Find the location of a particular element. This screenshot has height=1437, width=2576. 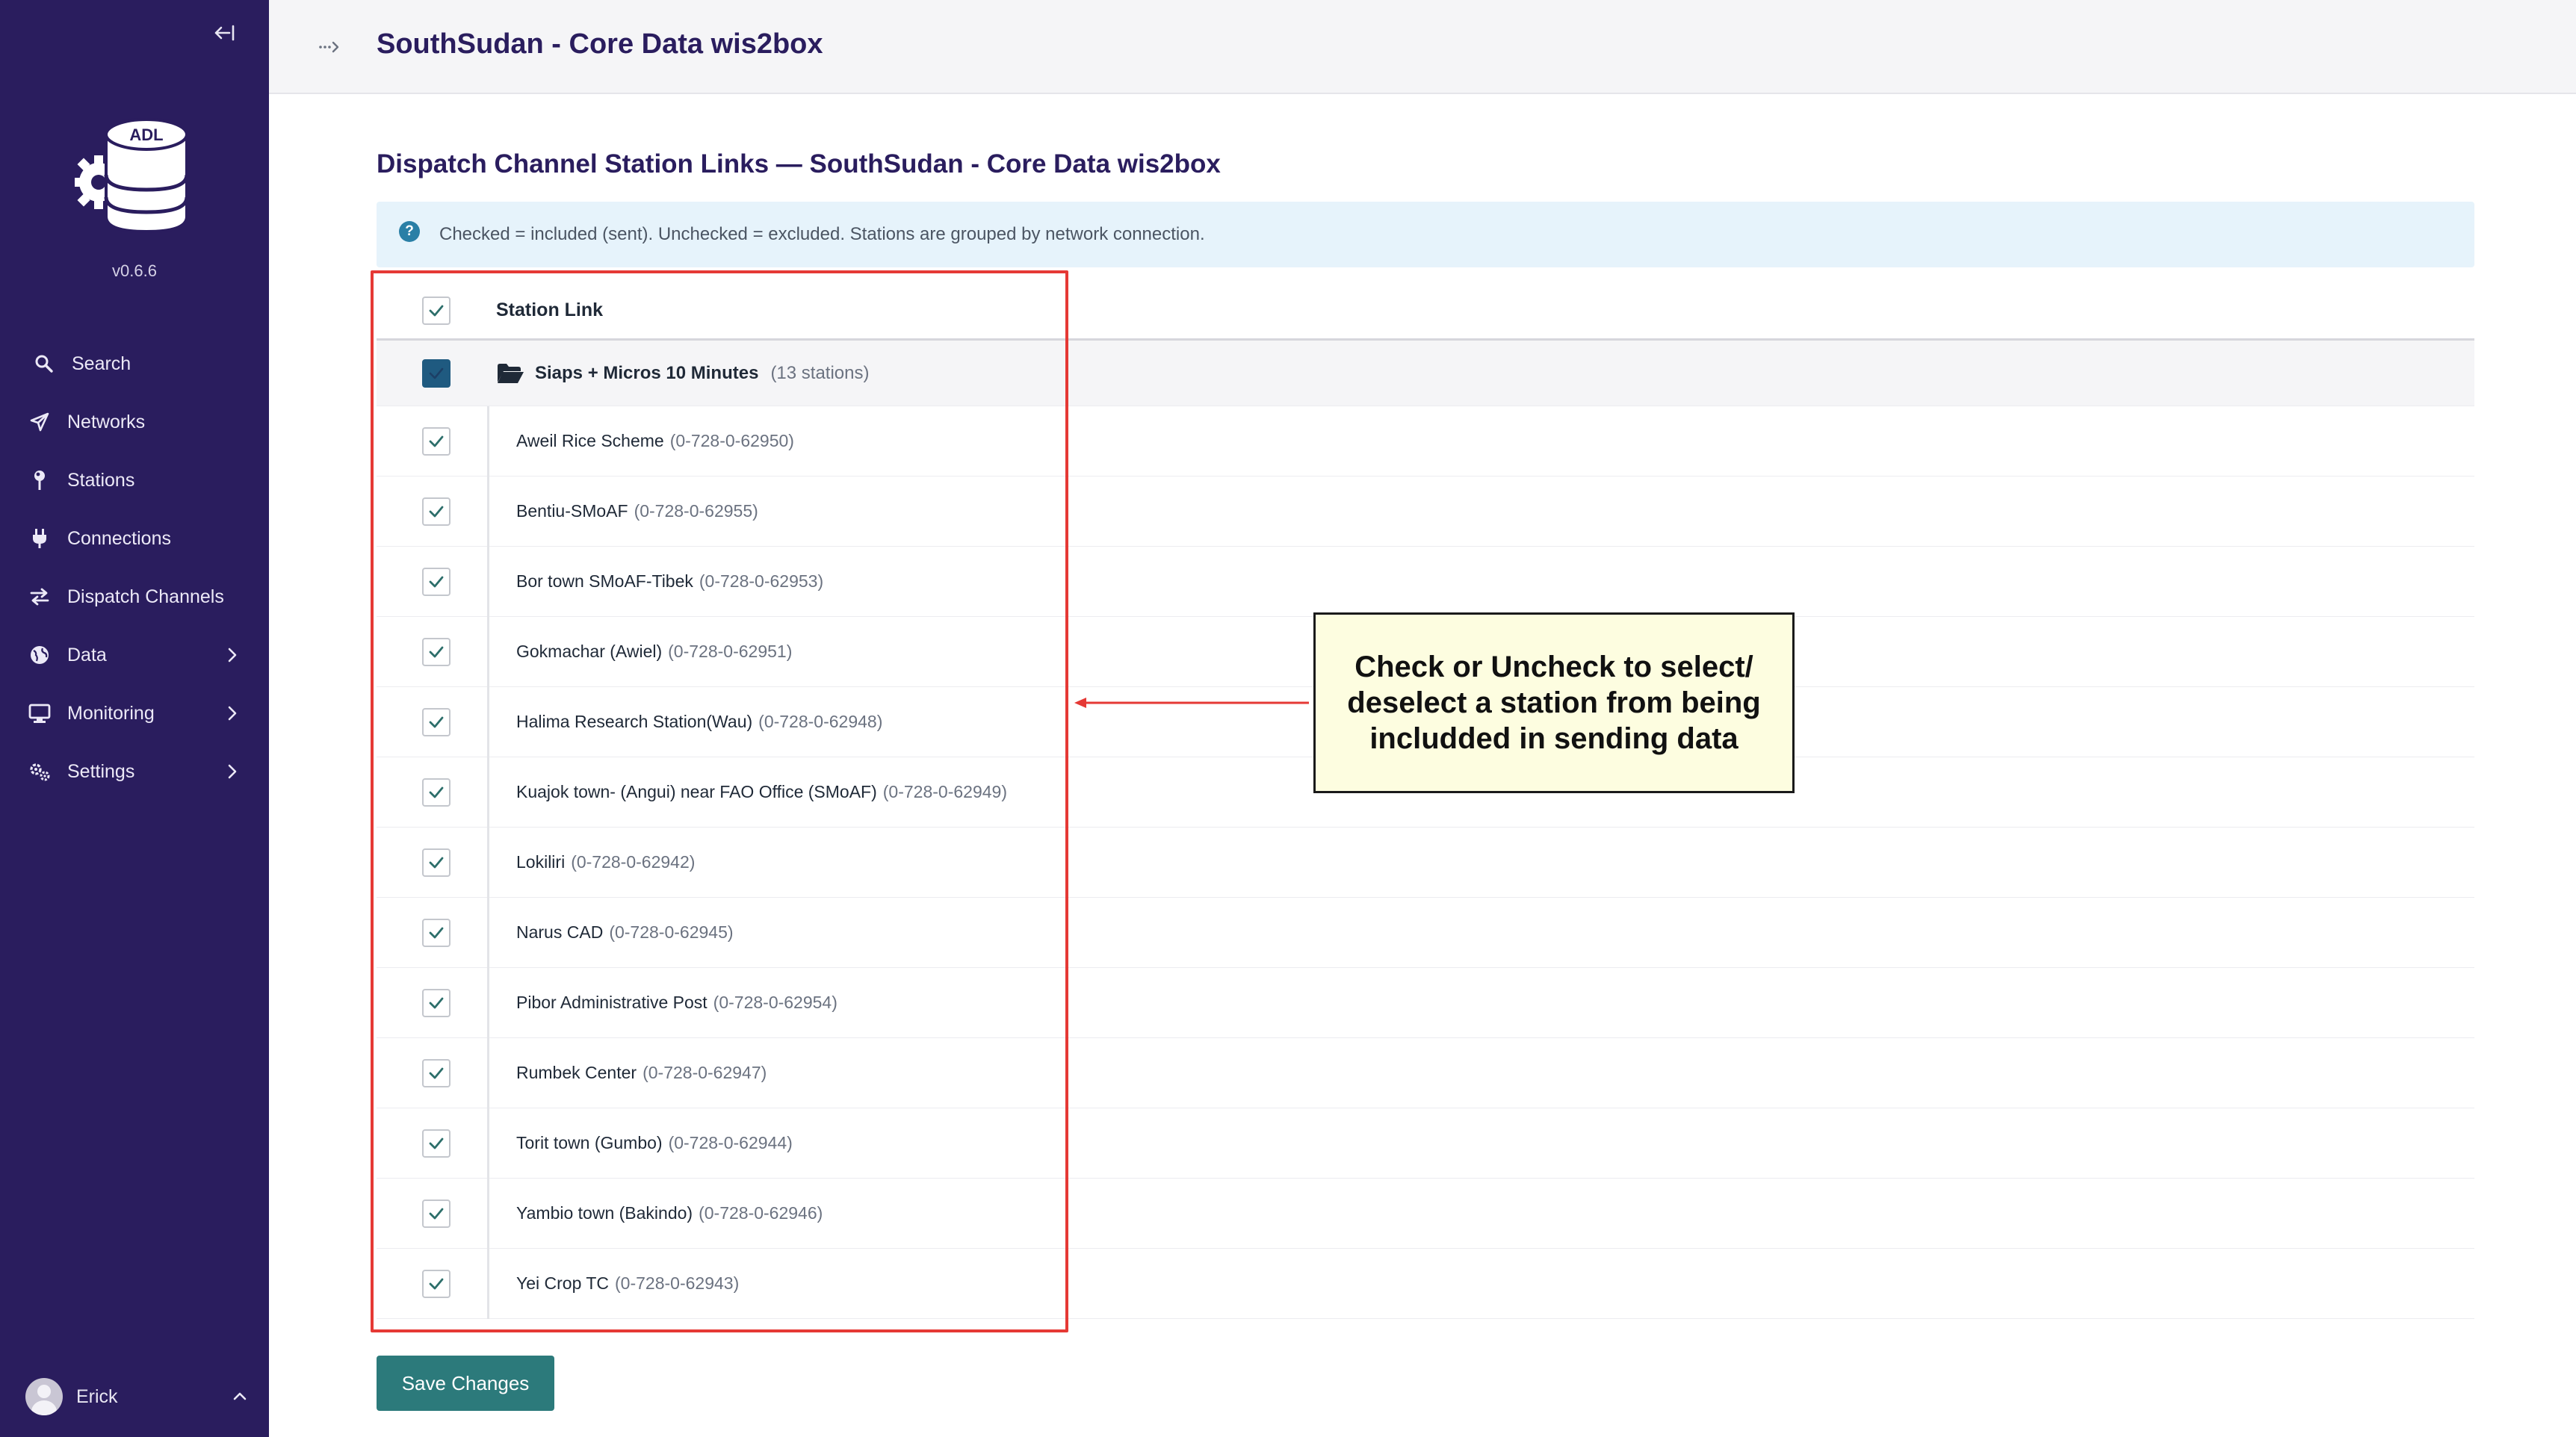

station-name: Yei Crop TC is located at coordinates (563, 1283).